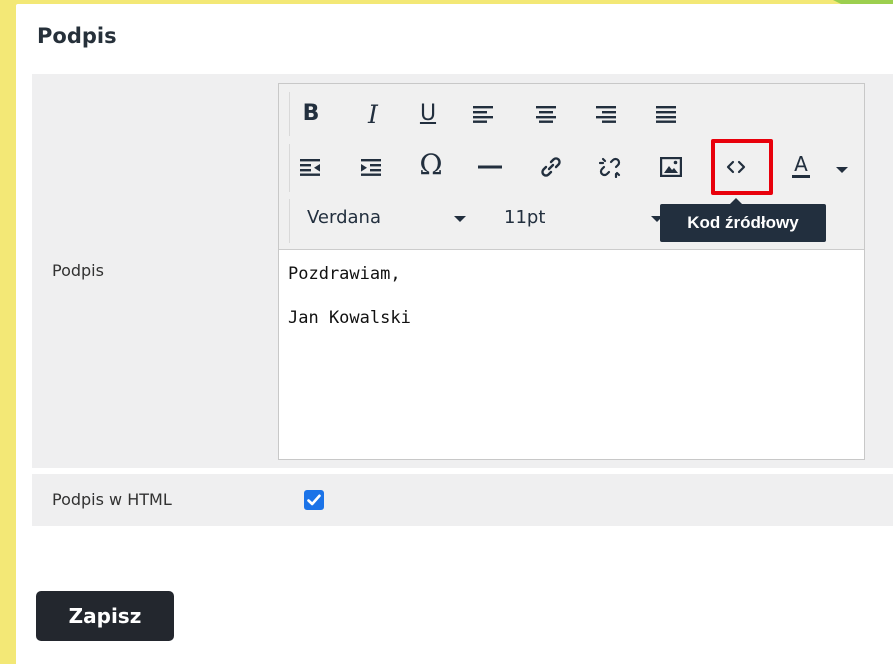  Describe the element at coordinates (842, 170) in the screenshot. I see `text-color-caret-icon` at that location.